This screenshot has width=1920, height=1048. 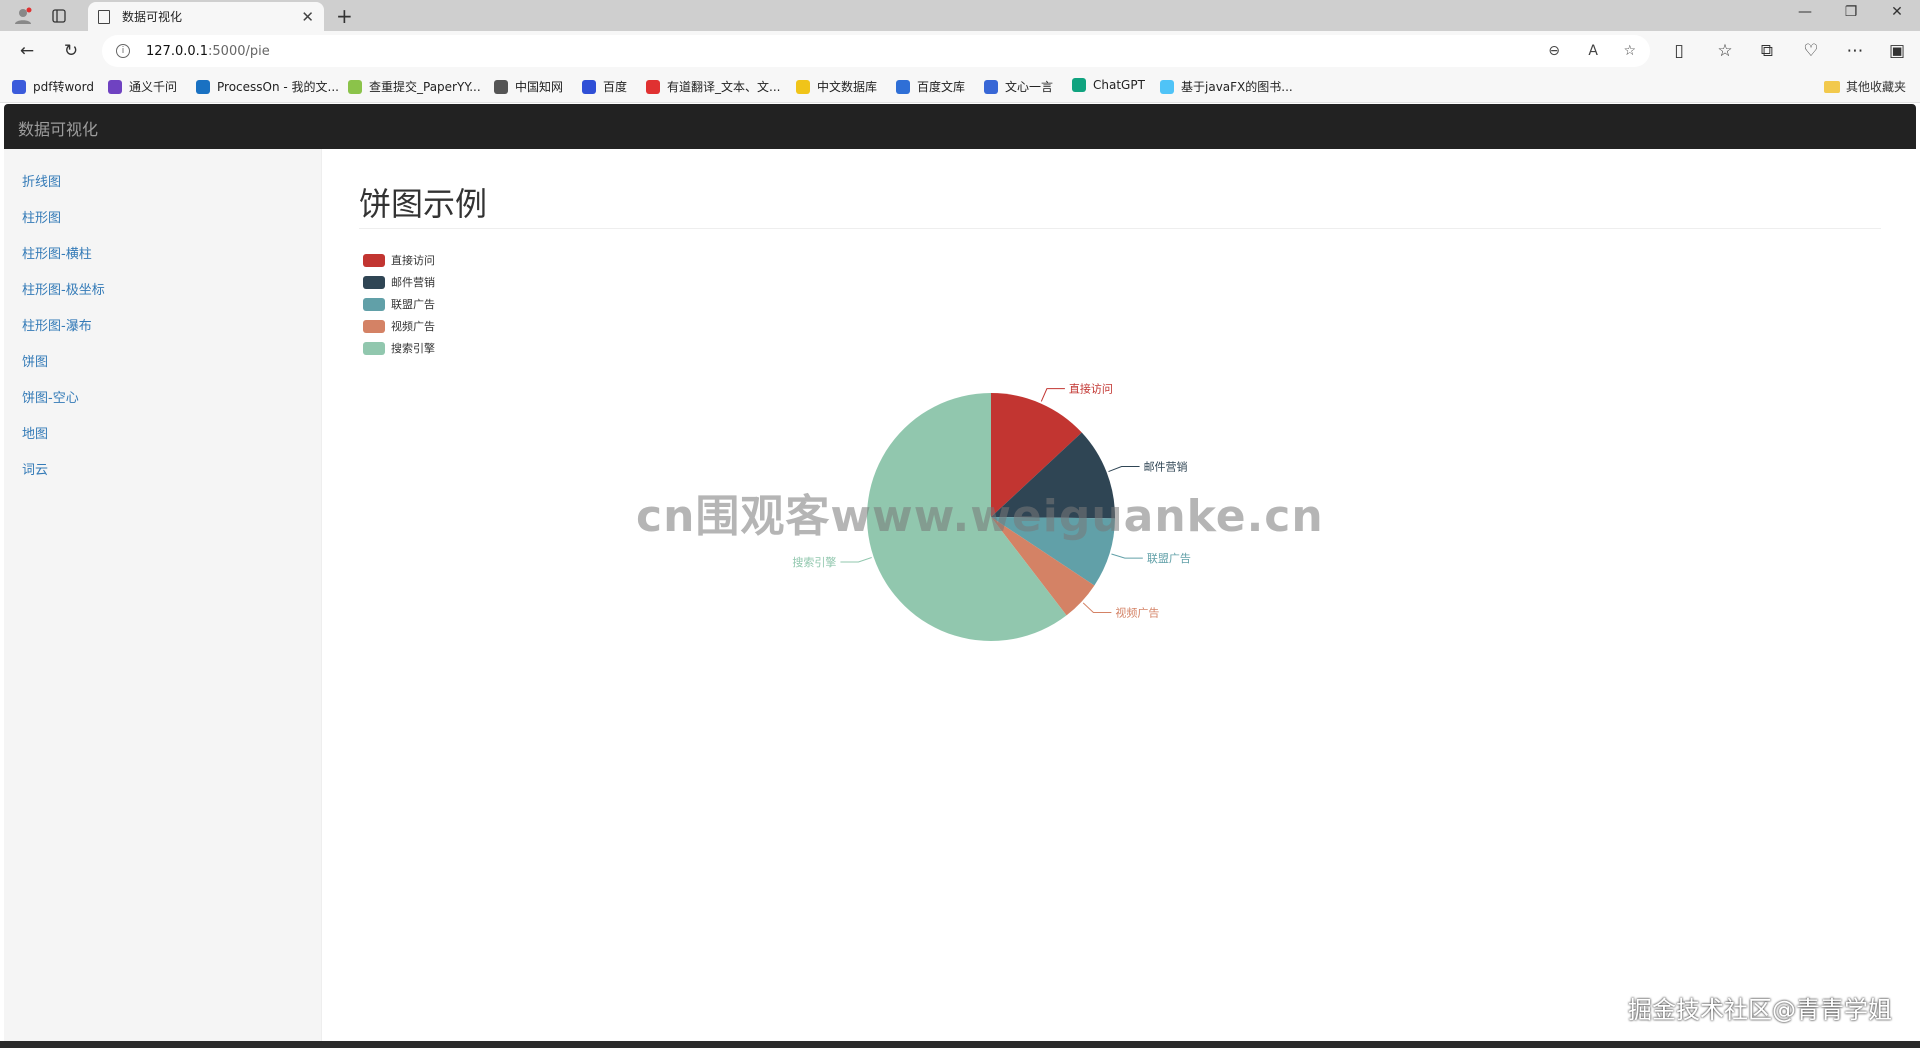 What do you see at coordinates (1029, 87) in the screenshot?
I see `bookmark-label: 文心一言` at bounding box center [1029, 87].